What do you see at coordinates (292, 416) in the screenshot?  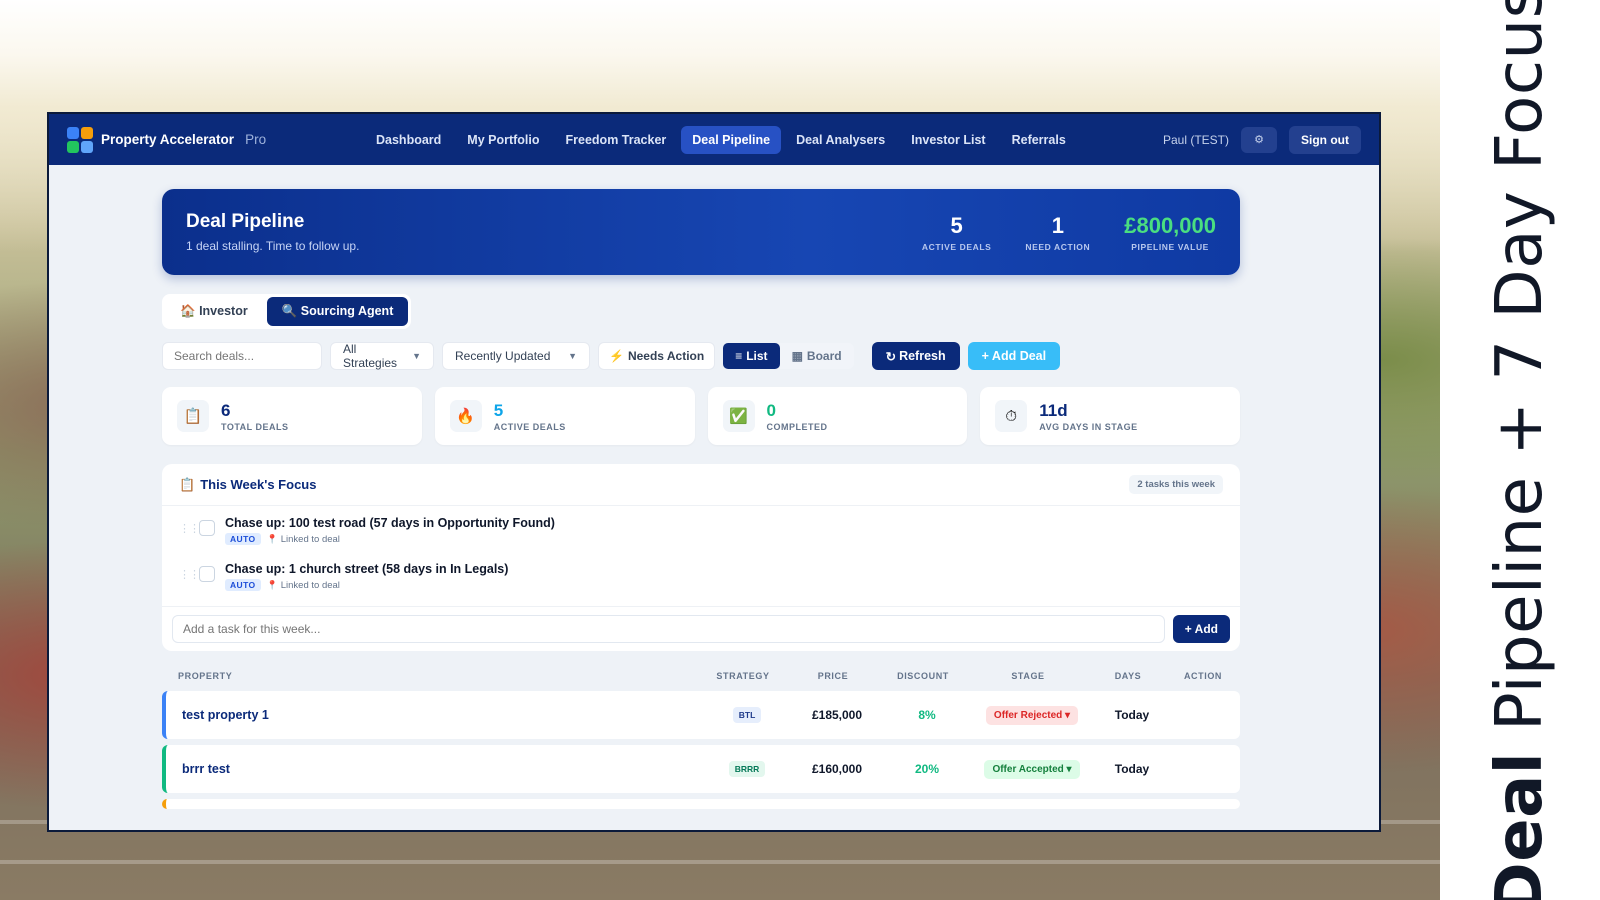 I see `stat-total-deals: 📋 6 TOTAL DEALS` at bounding box center [292, 416].